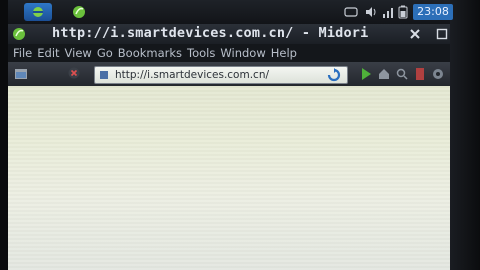 This screenshot has height=270, width=480. I want to click on stop-icon, so click(74, 73).